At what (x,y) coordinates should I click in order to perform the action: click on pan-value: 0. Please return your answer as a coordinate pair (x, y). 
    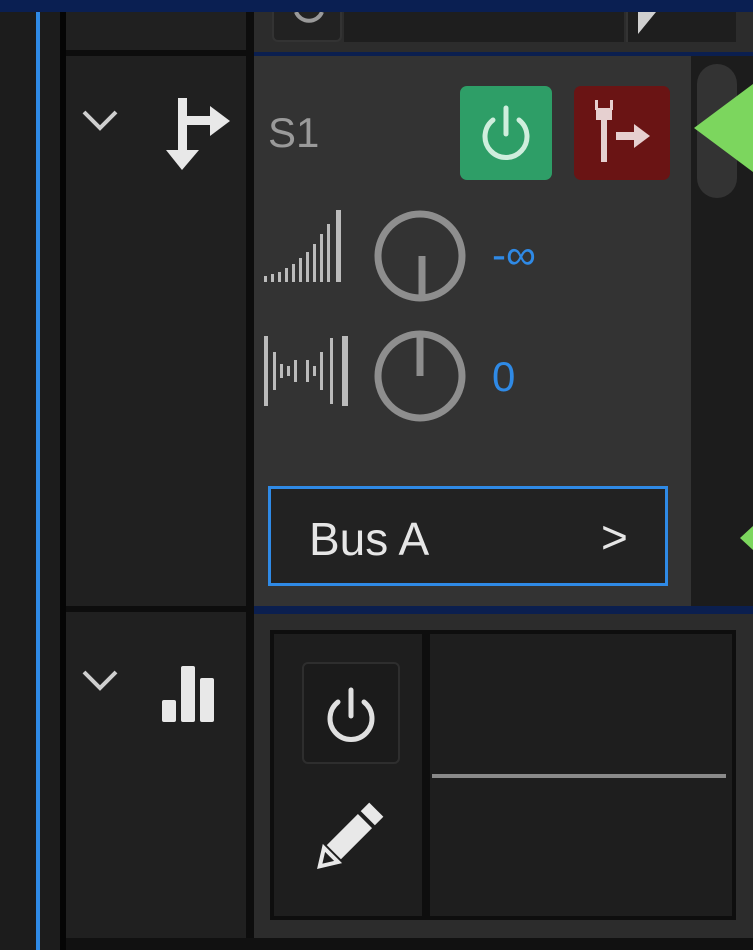
    Looking at the image, I should click on (503, 377).